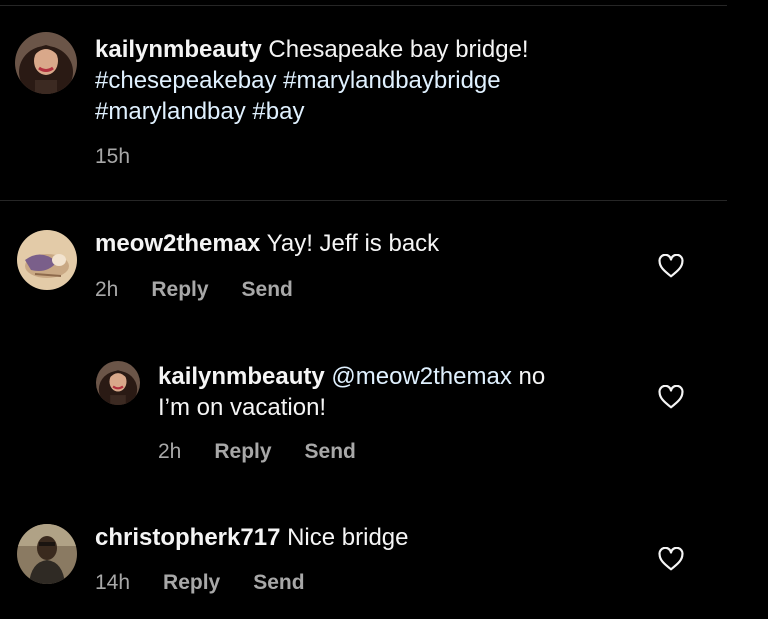  I want to click on comment-meta-2: 2h Reply Send, so click(257, 452).